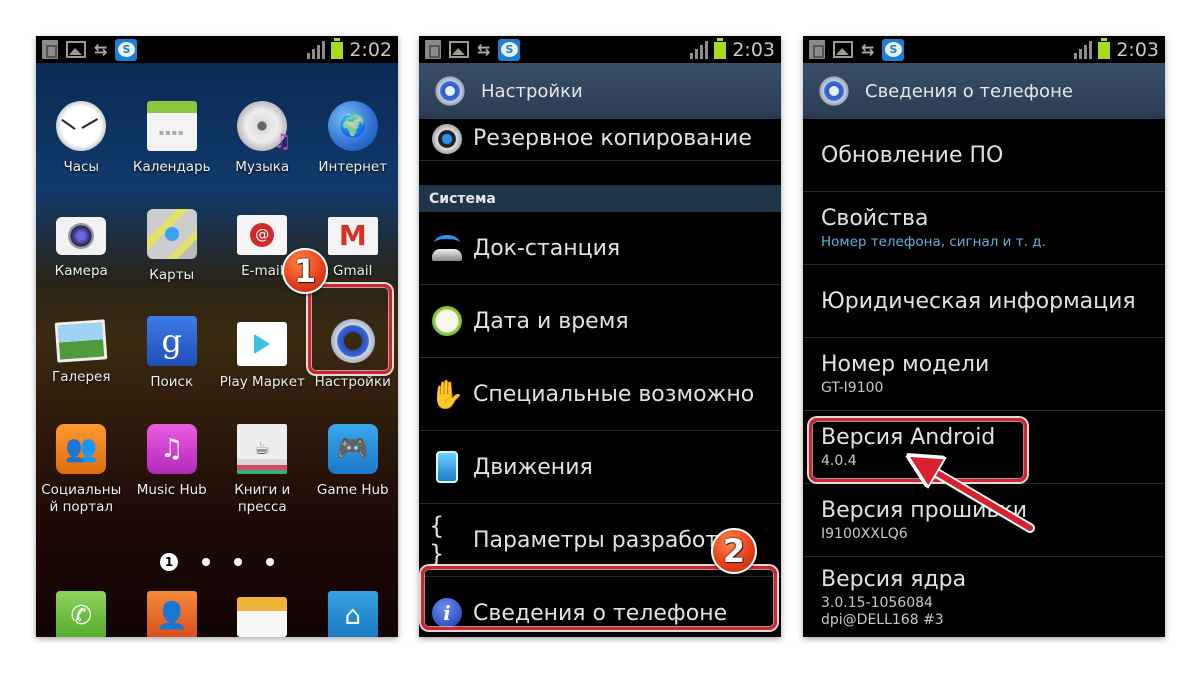  Describe the element at coordinates (984, 228) in the screenshot. I see `info-item-status: Свойства Номер телефона, сигнал и т. д.` at that location.